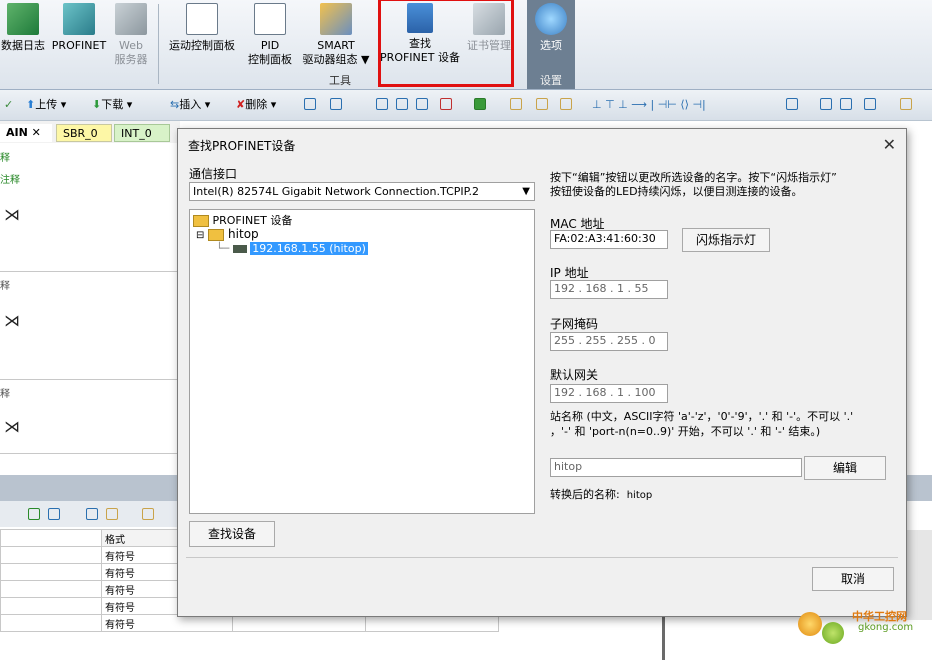 This screenshot has height=660, width=932. Describe the element at coordinates (542, 557) in the screenshot. I see `dialog-separator` at that location.